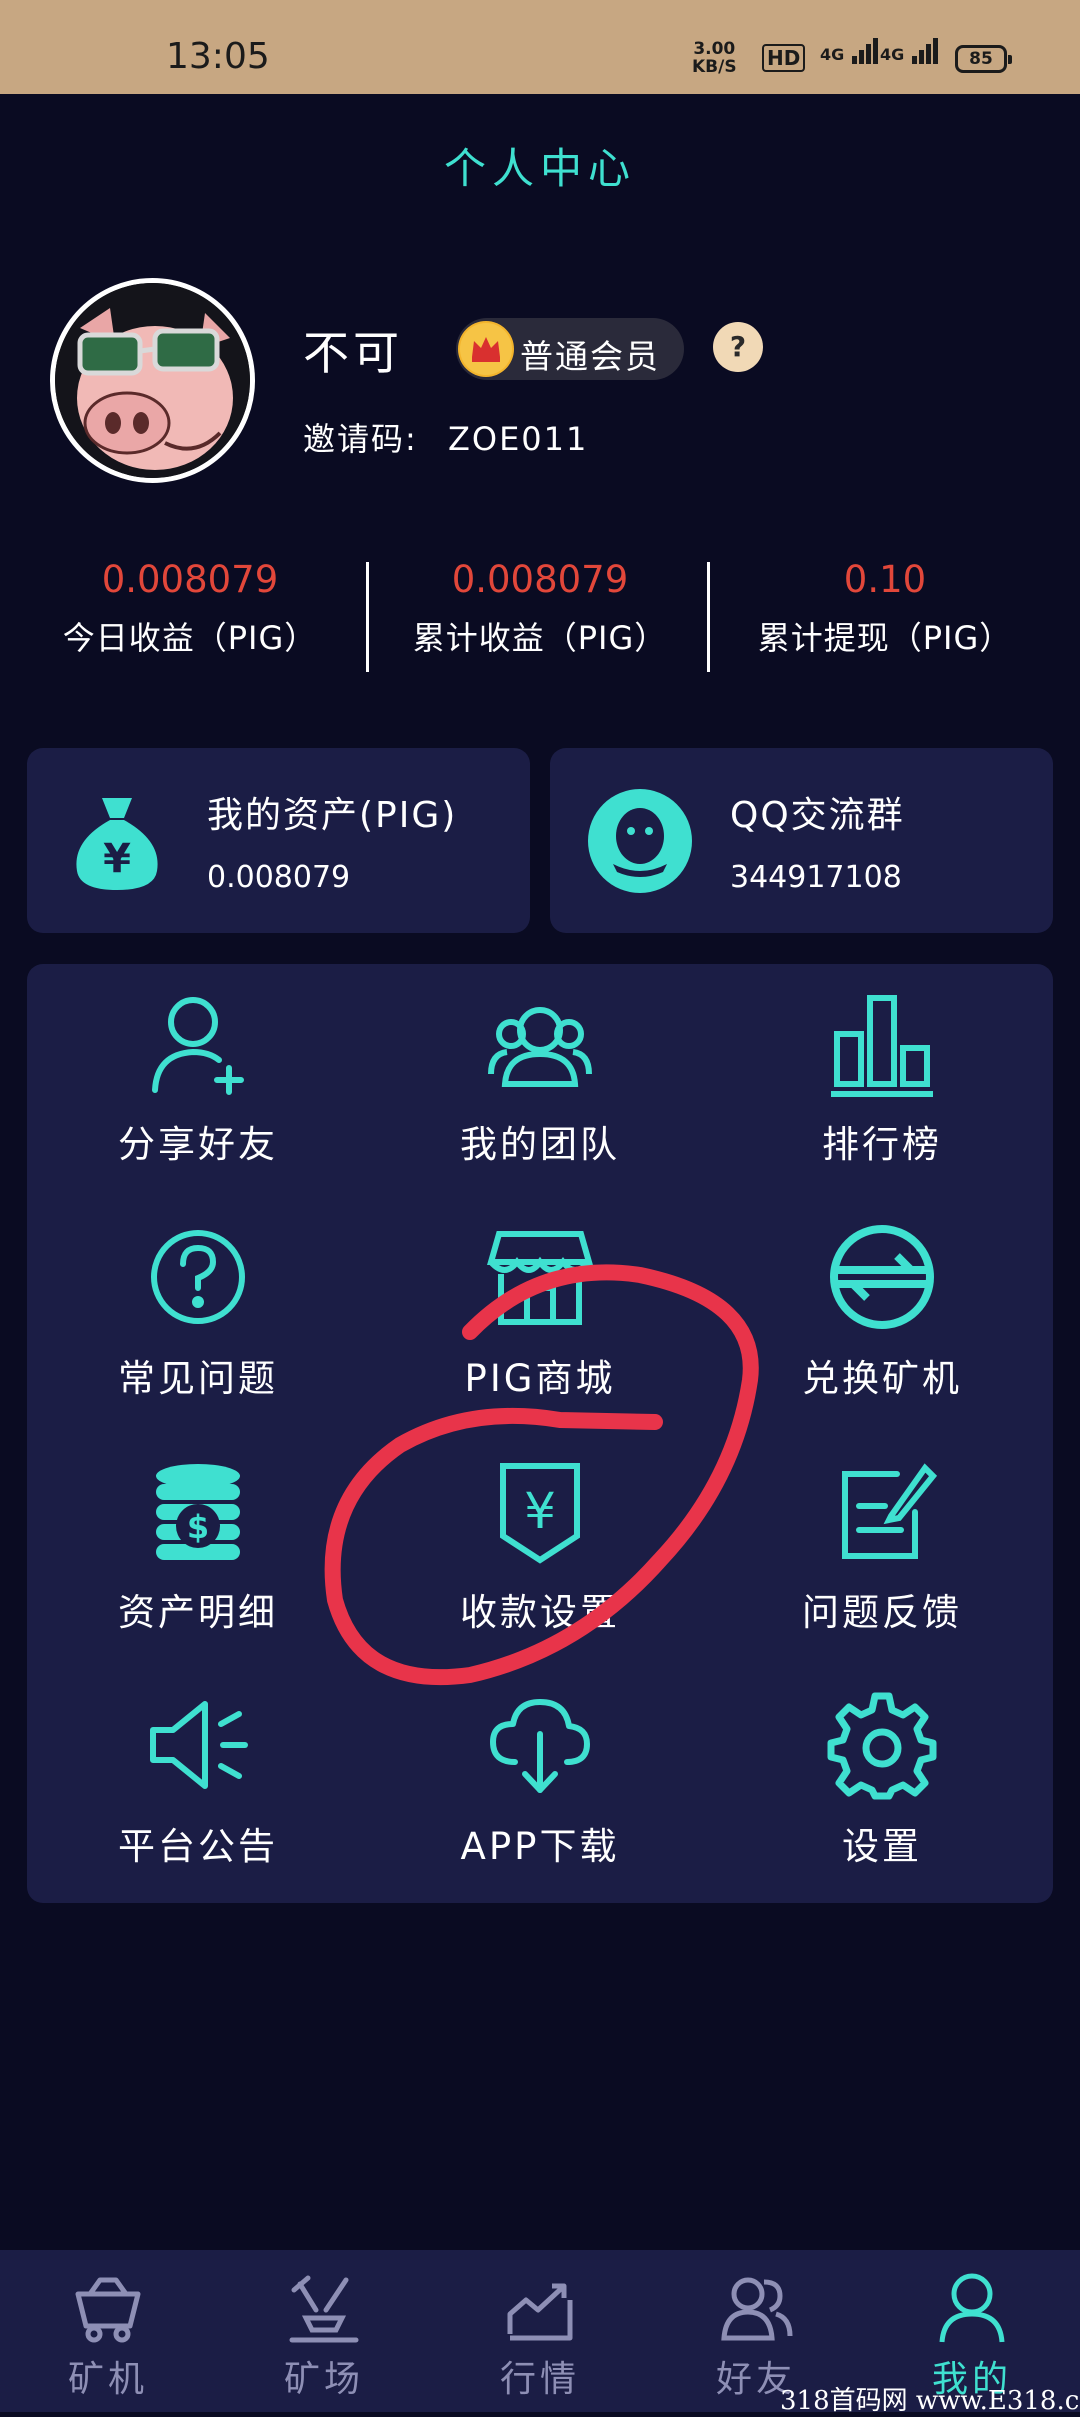 The width and height of the screenshot is (1080, 2417). Describe the element at coordinates (279, 877) in the screenshot. I see `card-value: 0.008079` at that location.